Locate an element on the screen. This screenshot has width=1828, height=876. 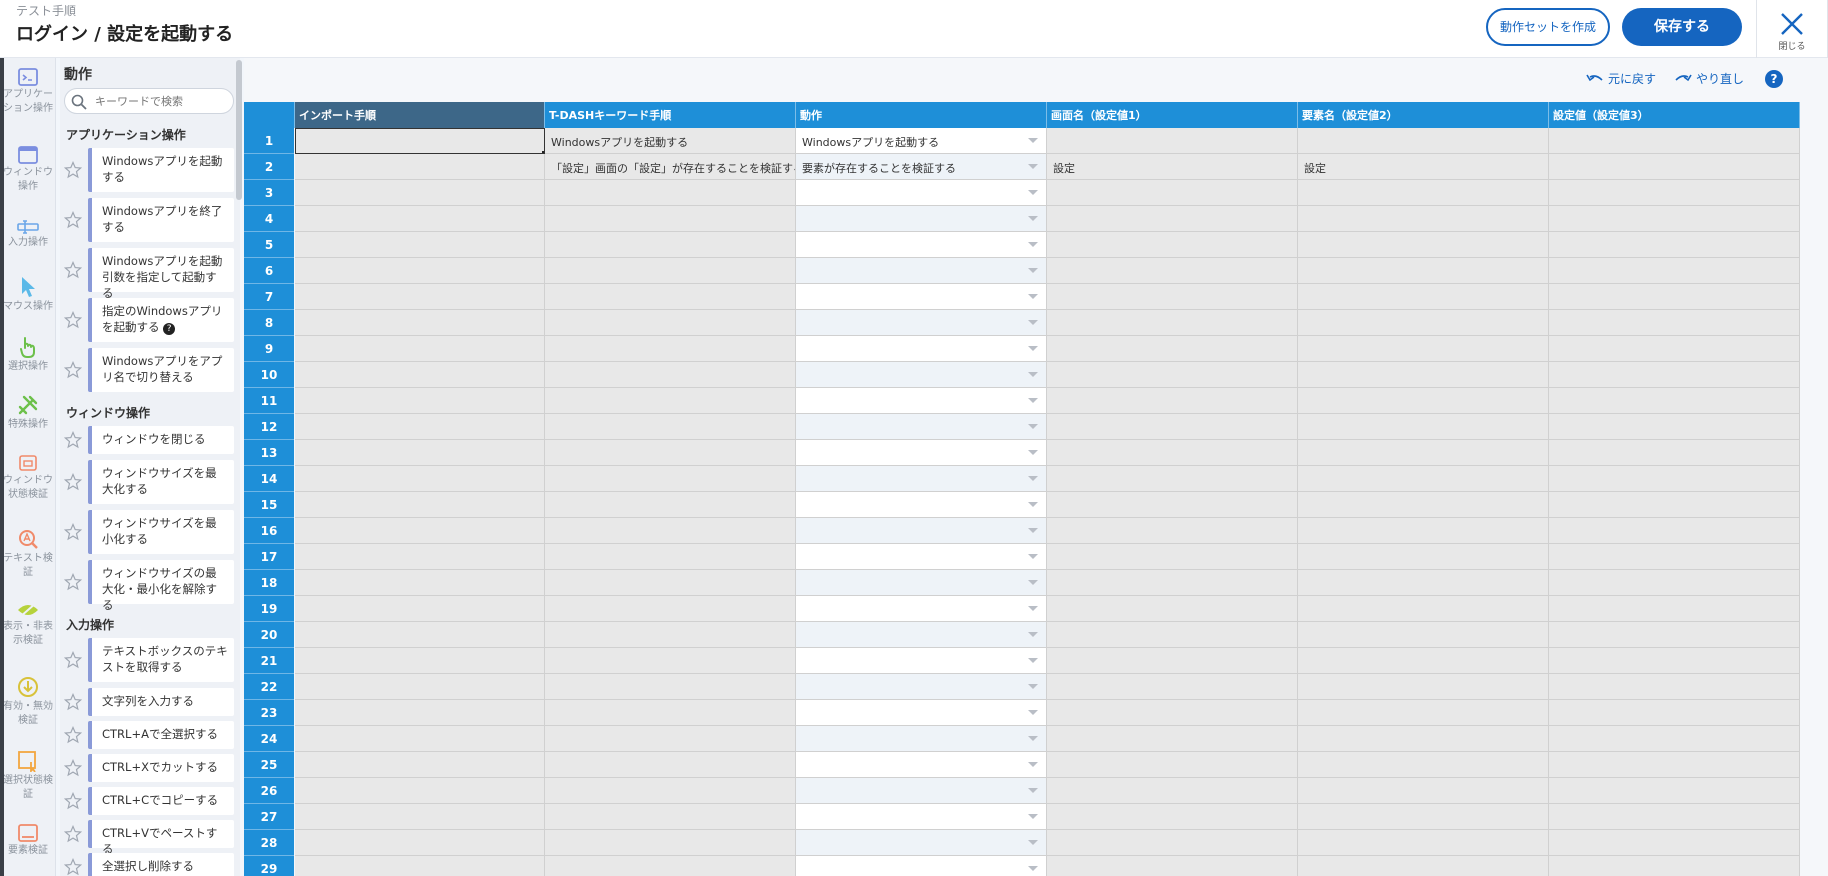
row-number: 9 is located at coordinates (269, 349).